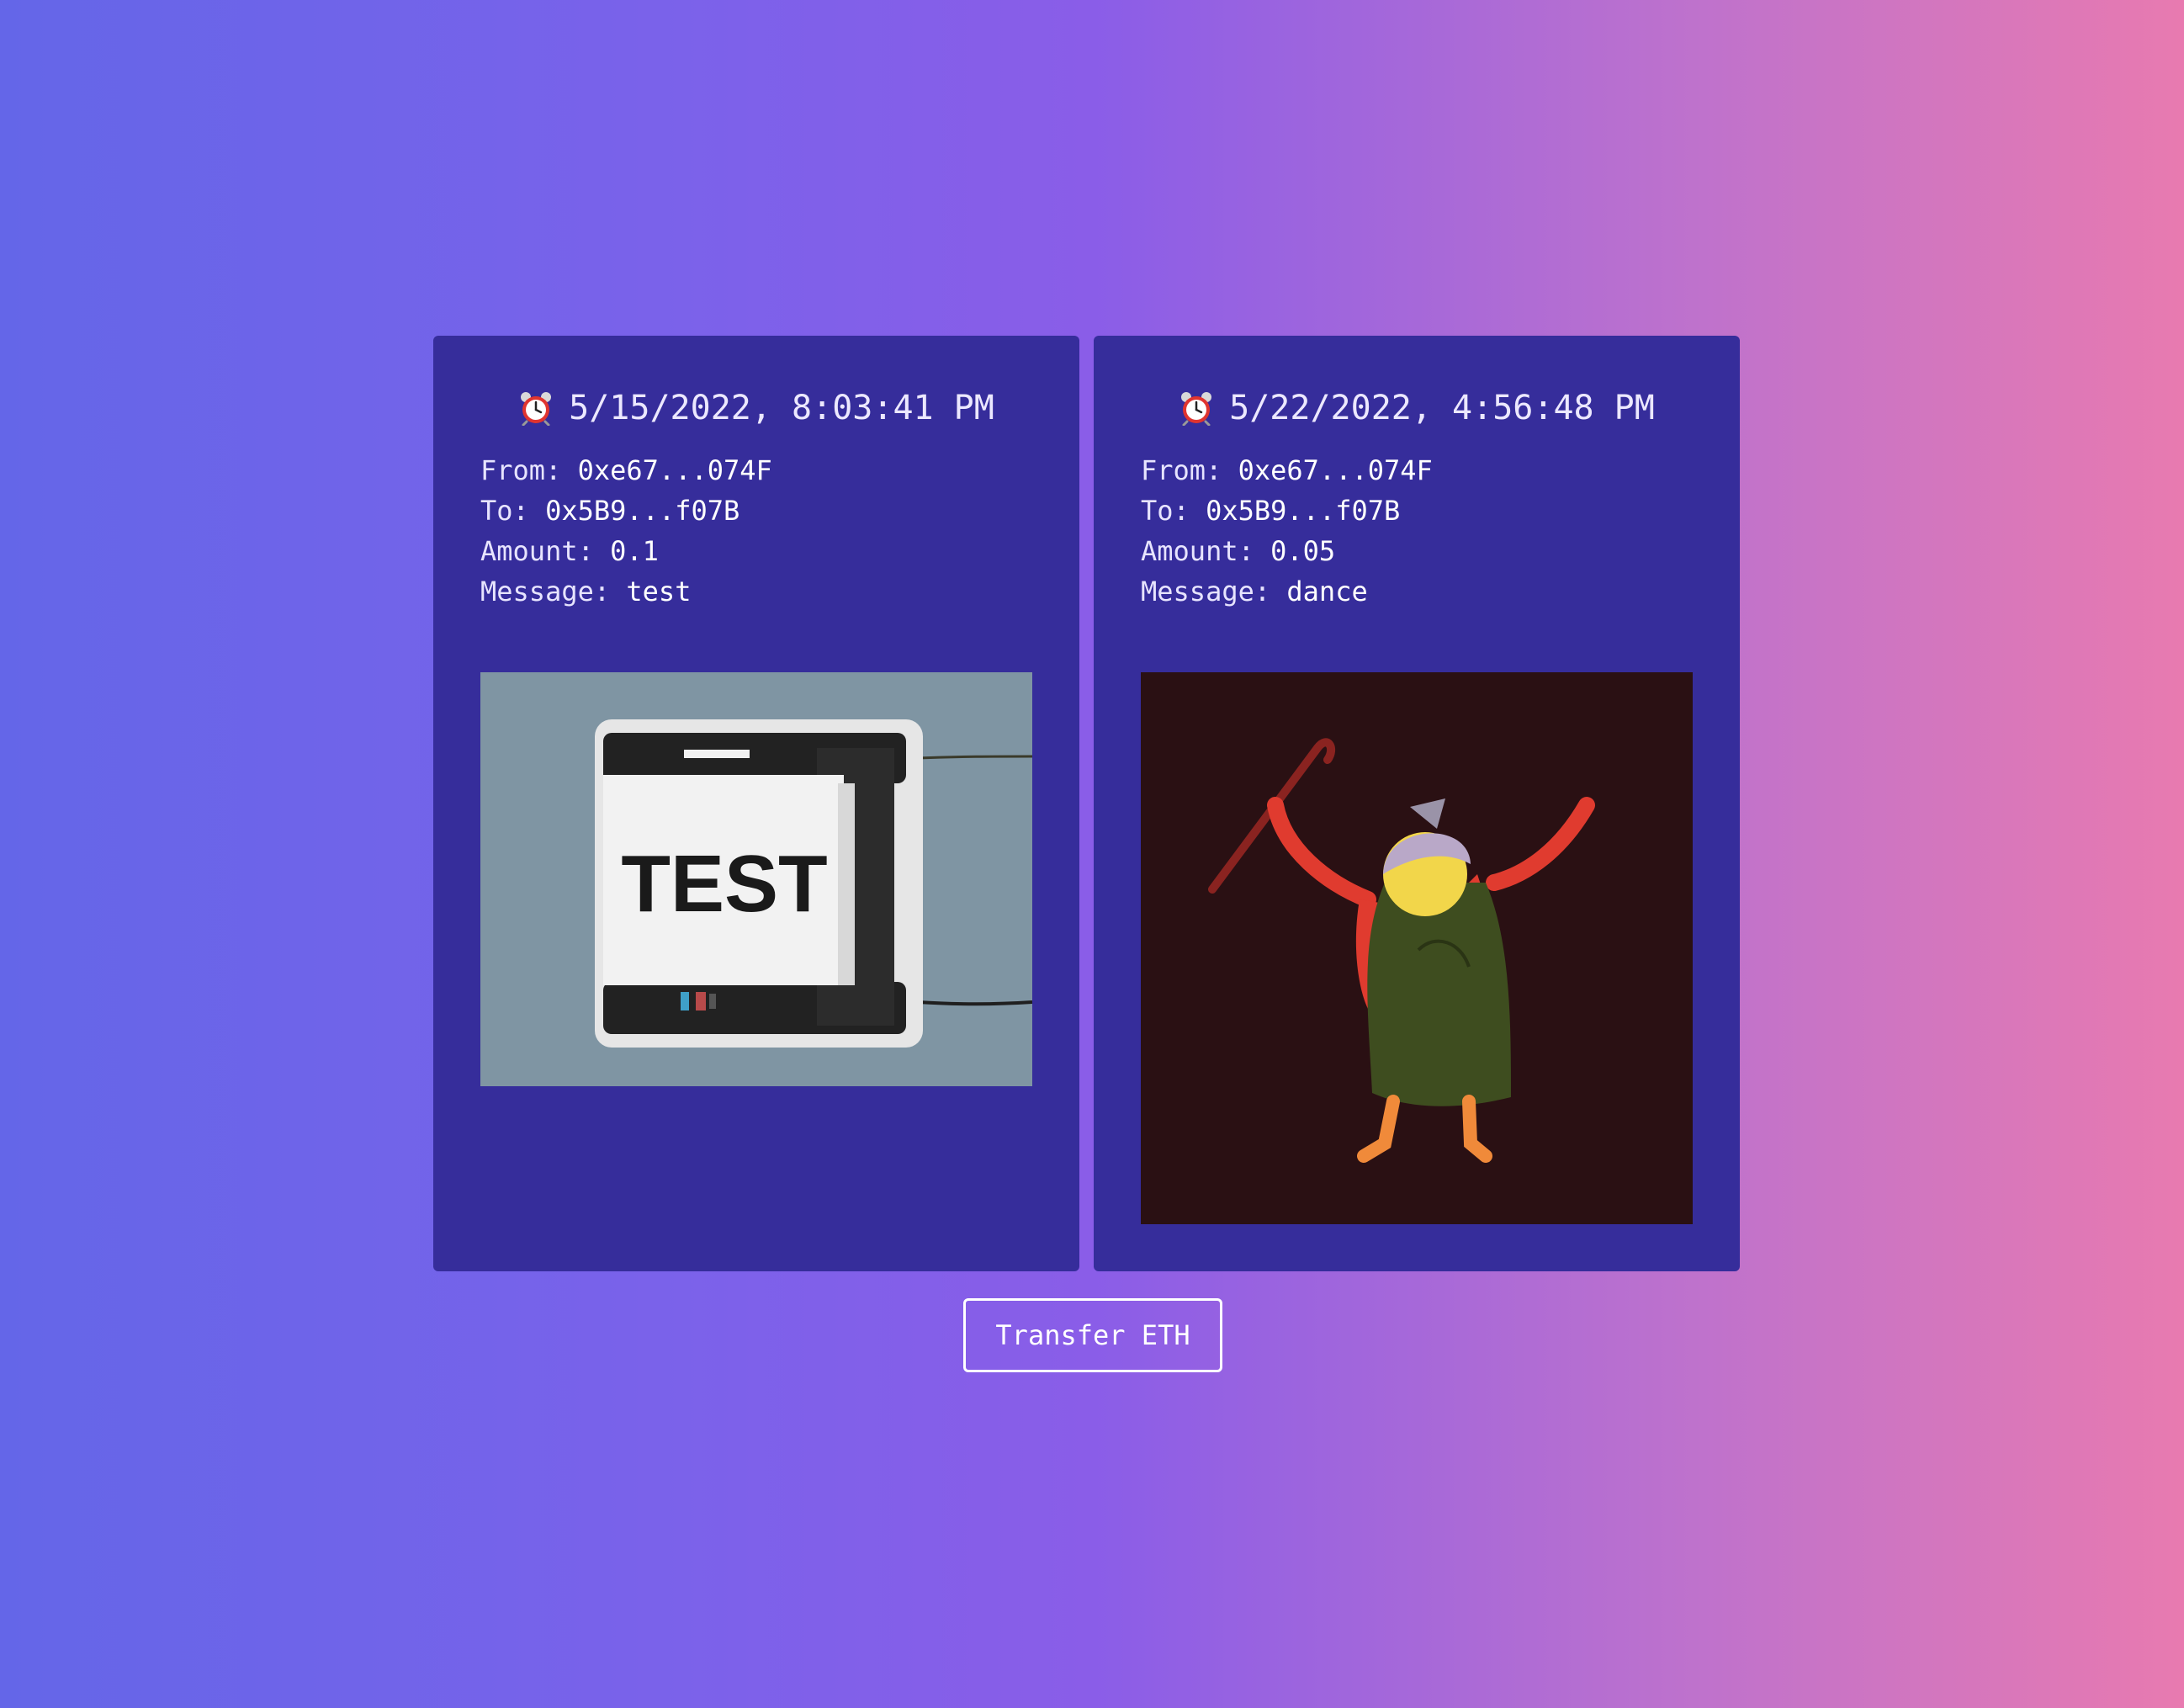  I want to click on amount-row: Amount: 0.05, so click(1417, 551).